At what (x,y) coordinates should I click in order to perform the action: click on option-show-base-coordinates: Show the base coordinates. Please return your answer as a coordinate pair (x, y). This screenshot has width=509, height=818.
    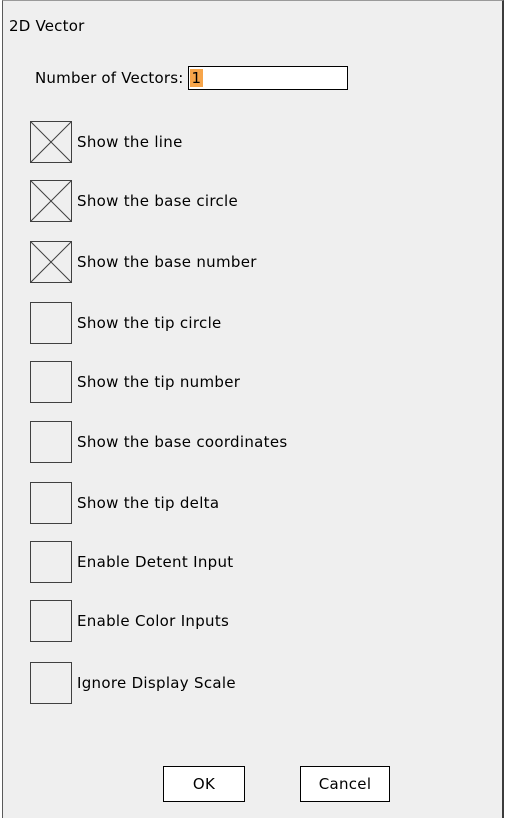
    Looking at the image, I should click on (158, 442).